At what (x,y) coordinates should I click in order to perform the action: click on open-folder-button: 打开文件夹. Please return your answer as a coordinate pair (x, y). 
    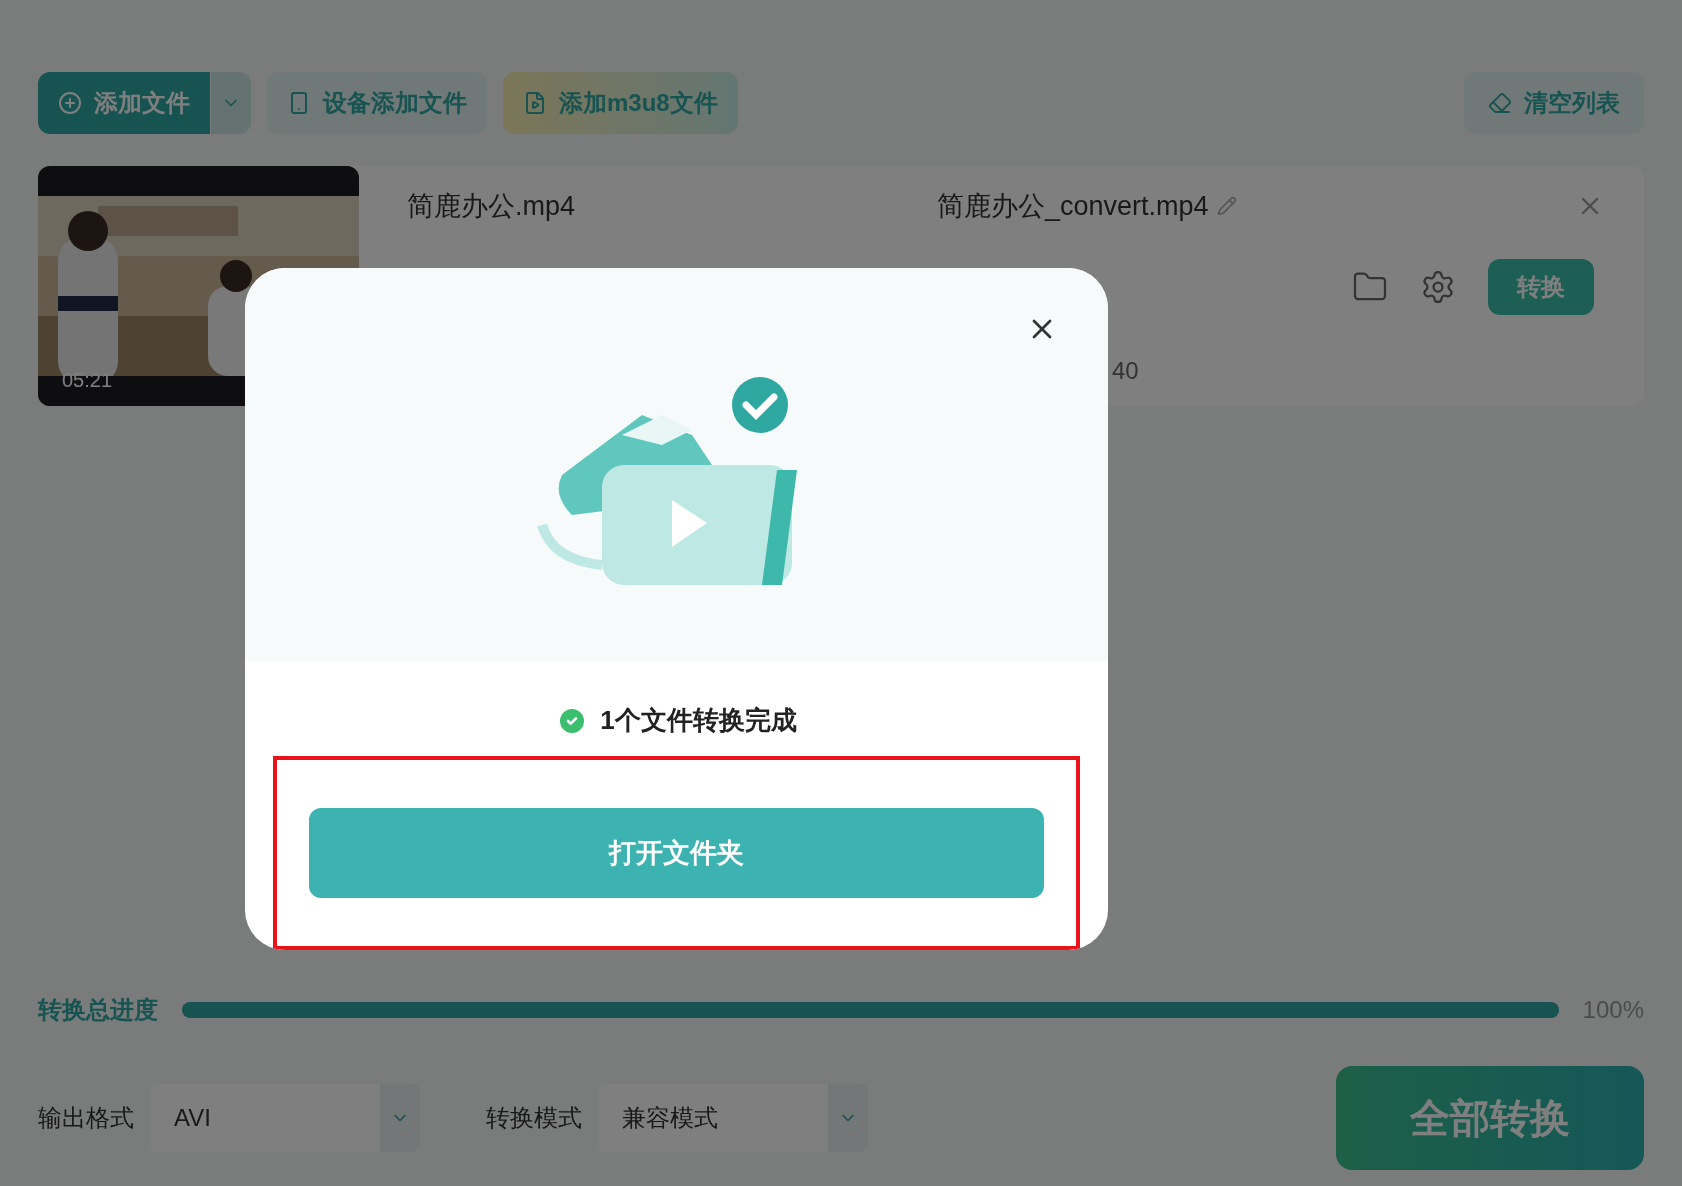
    Looking at the image, I should click on (676, 853).